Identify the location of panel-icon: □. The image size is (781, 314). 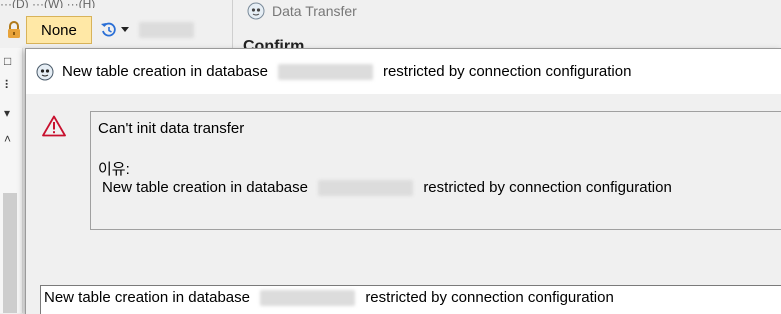
(8, 61).